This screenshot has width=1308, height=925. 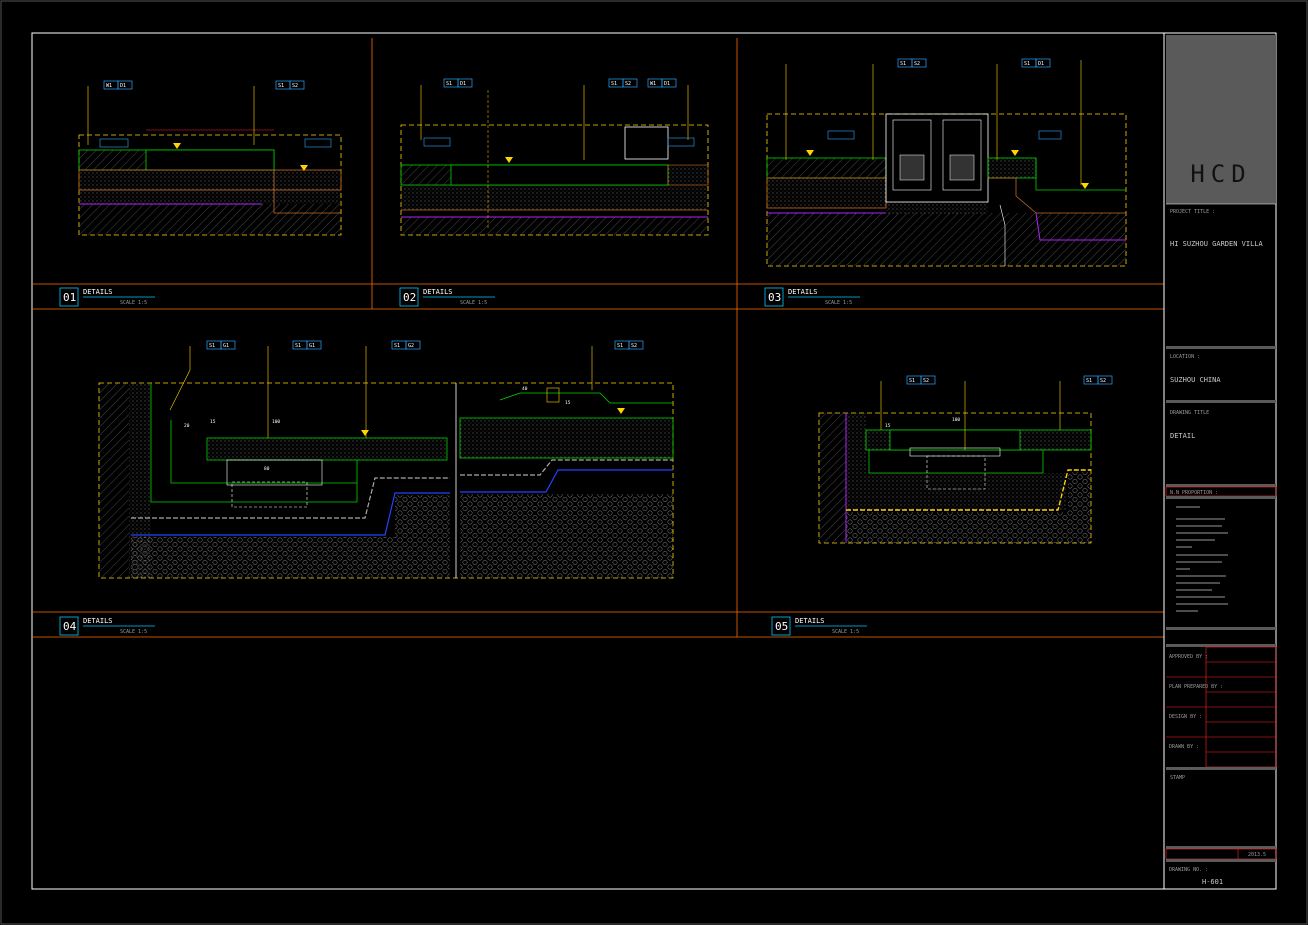 What do you see at coordinates (812, 297) in the screenshot?
I see `detail-title-03: 03 DETAILS SCALE 1:5` at bounding box center [812, 297].